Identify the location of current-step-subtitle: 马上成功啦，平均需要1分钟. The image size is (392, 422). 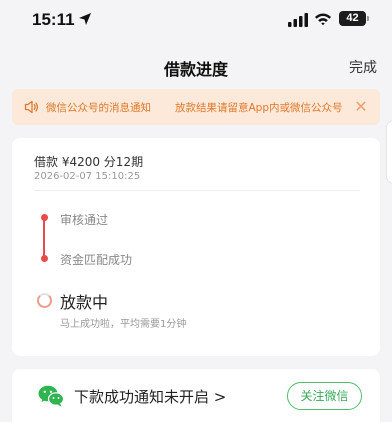
(123, 324).